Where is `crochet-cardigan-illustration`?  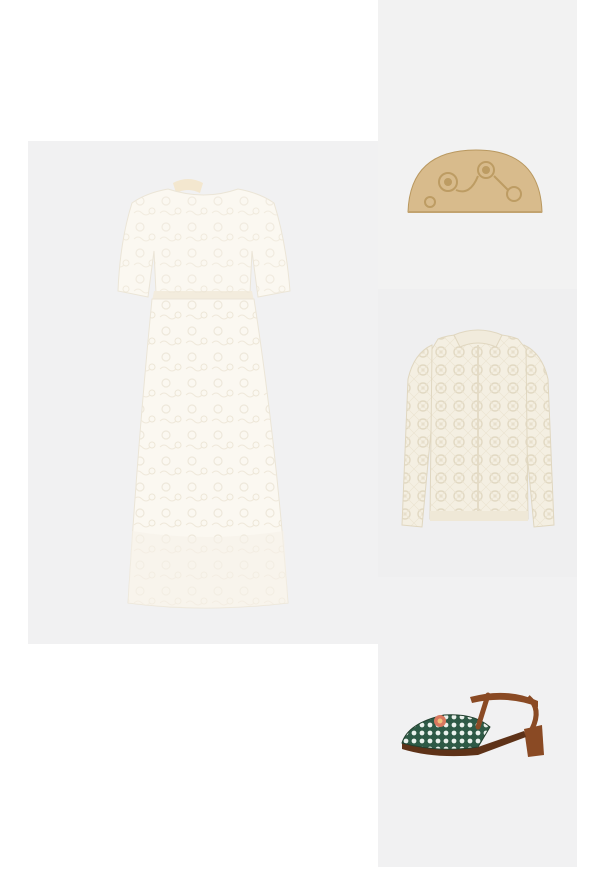
crochet-cardigan-illustration is located at coordinates (478, 428).